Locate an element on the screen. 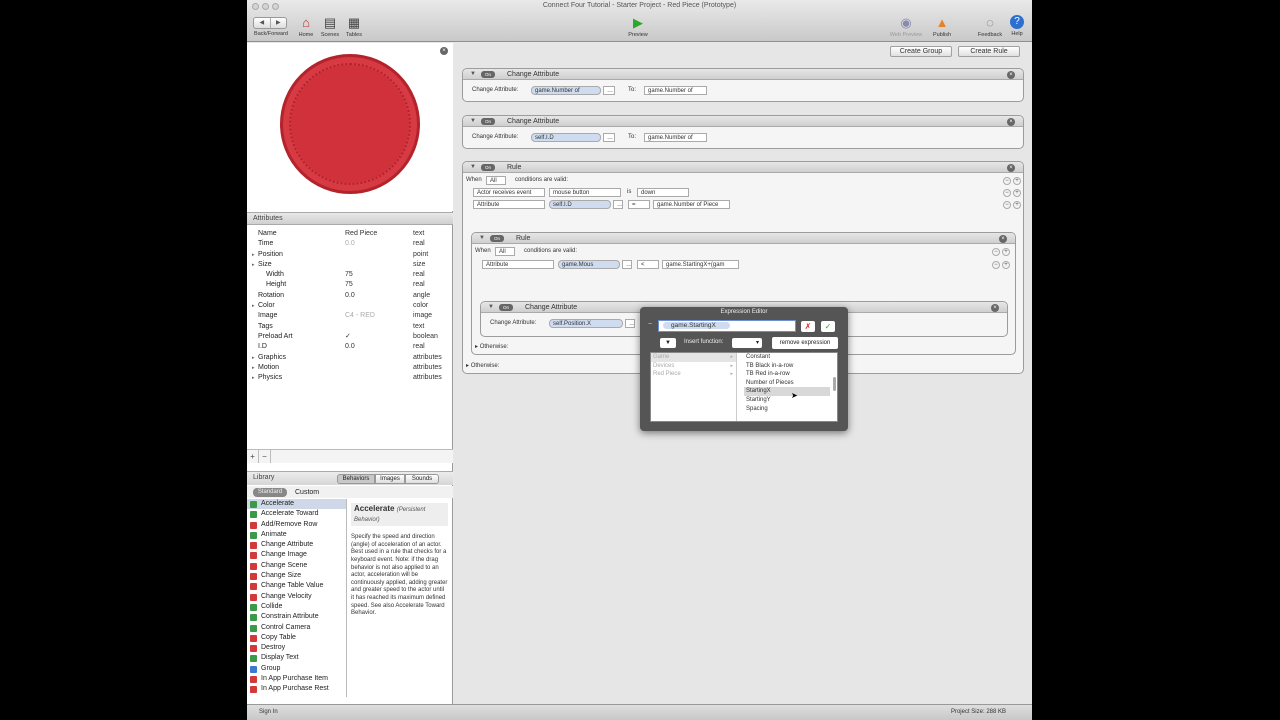 Image resolution: width=1280 pixels, height=720 pixels. attribute-option: TB Black in-a-row is located at coordinates (787, 366).